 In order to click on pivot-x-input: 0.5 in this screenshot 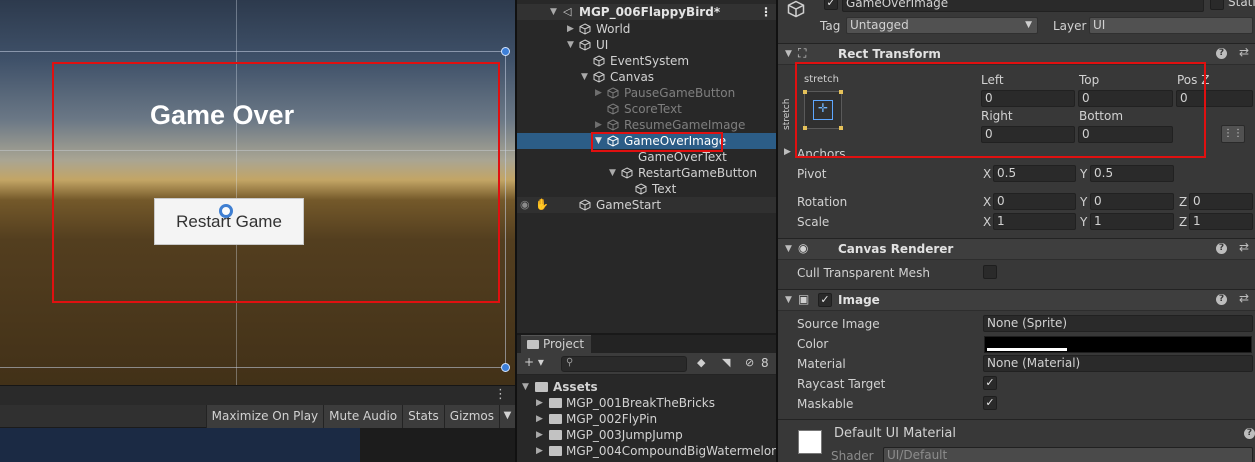, I will do `click(1034, 173)`.